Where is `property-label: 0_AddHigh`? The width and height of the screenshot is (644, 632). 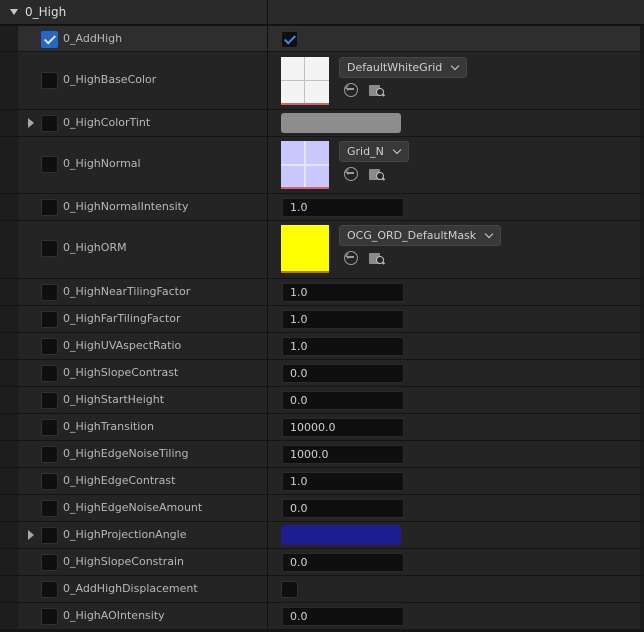 property-label: 0_AddHigh is located at coordinates (93, 38).